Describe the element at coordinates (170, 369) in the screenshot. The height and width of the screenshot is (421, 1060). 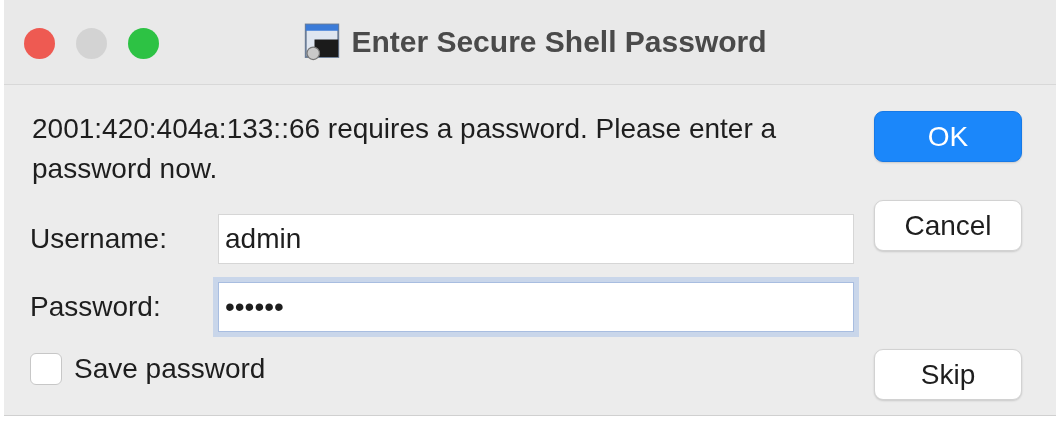
I see `checkbox-label: Save password` at that location.